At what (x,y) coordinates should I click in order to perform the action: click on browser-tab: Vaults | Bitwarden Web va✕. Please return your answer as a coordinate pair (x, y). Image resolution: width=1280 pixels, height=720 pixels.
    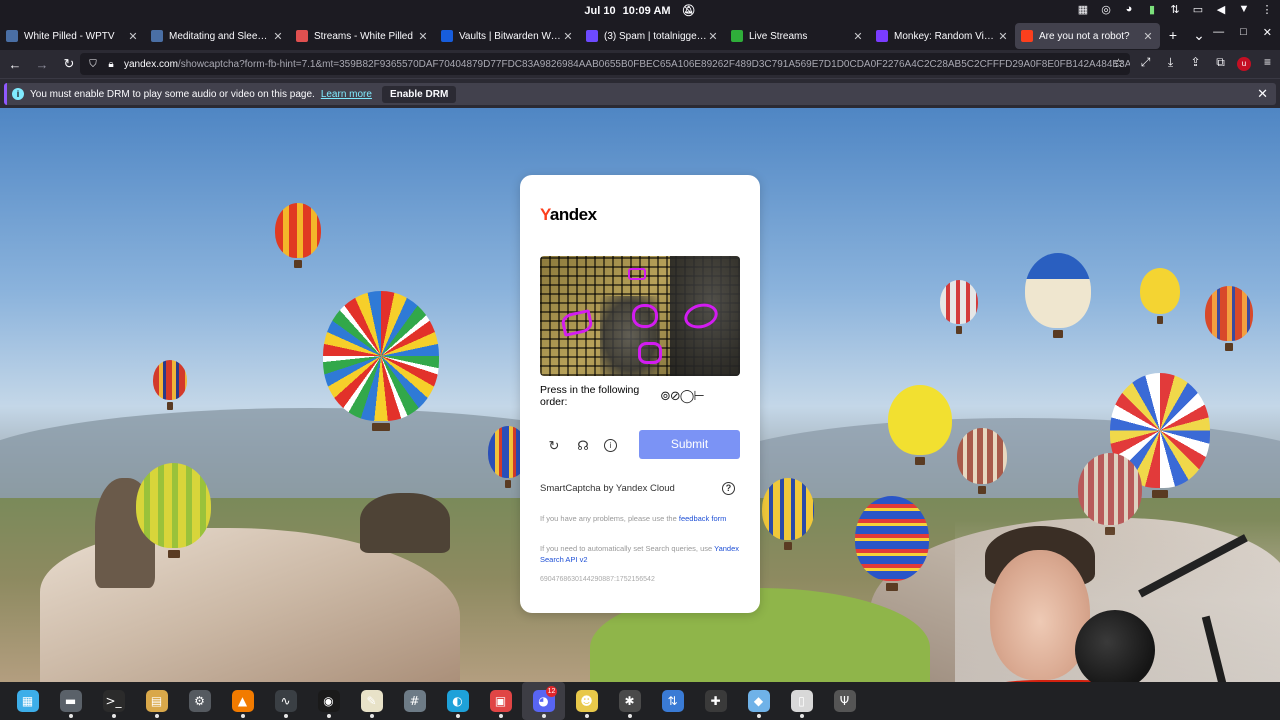
    Looking at the image, I should click on (507, 36).